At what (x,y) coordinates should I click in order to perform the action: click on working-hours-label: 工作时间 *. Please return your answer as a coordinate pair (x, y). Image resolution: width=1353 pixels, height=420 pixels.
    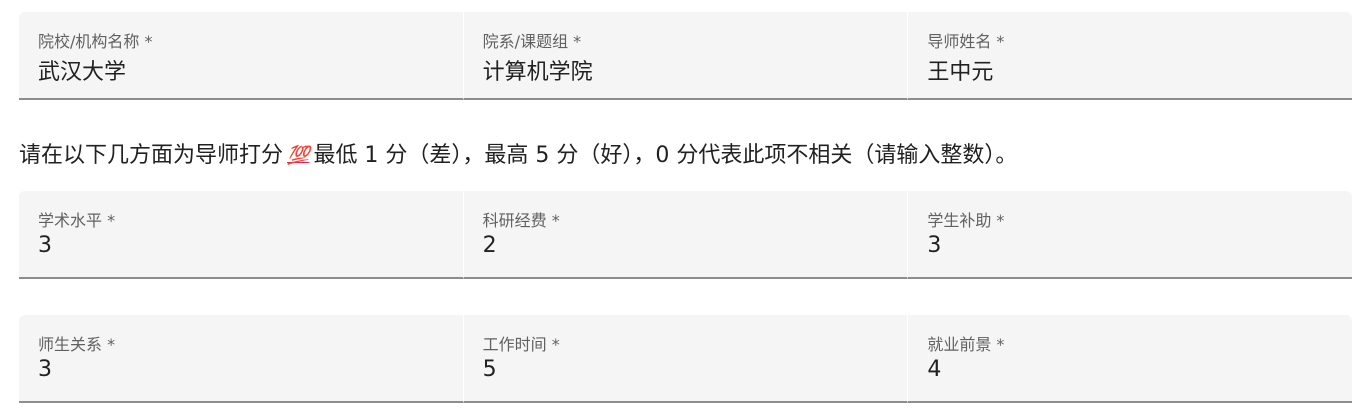
    Looking at the image, I should click on (521, 344).